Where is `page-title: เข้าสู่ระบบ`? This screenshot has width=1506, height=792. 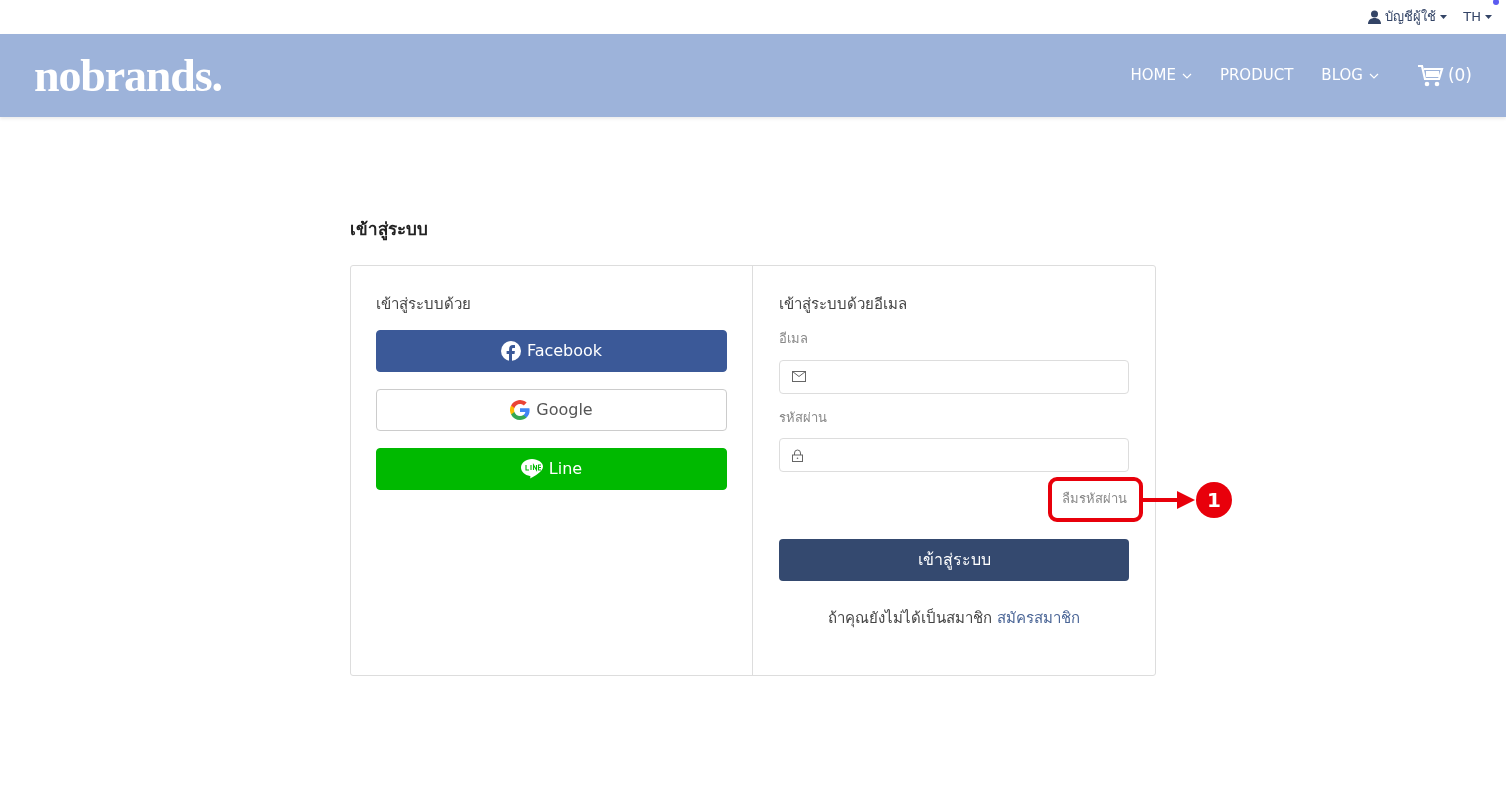
page-title: เข้าสู่ระบบ is located at coordinates (389, 230).